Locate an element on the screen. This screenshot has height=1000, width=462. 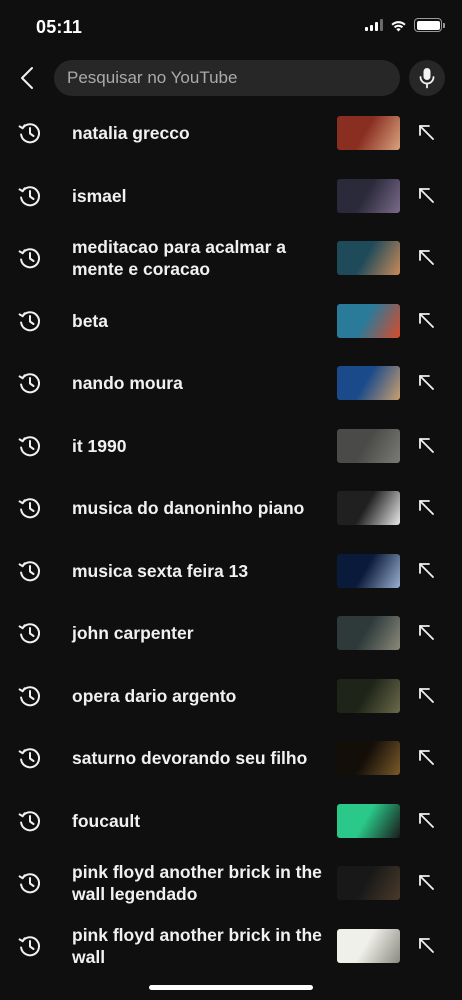
history-query: saturno devorando seu filho is located at coordinates (190, 758).